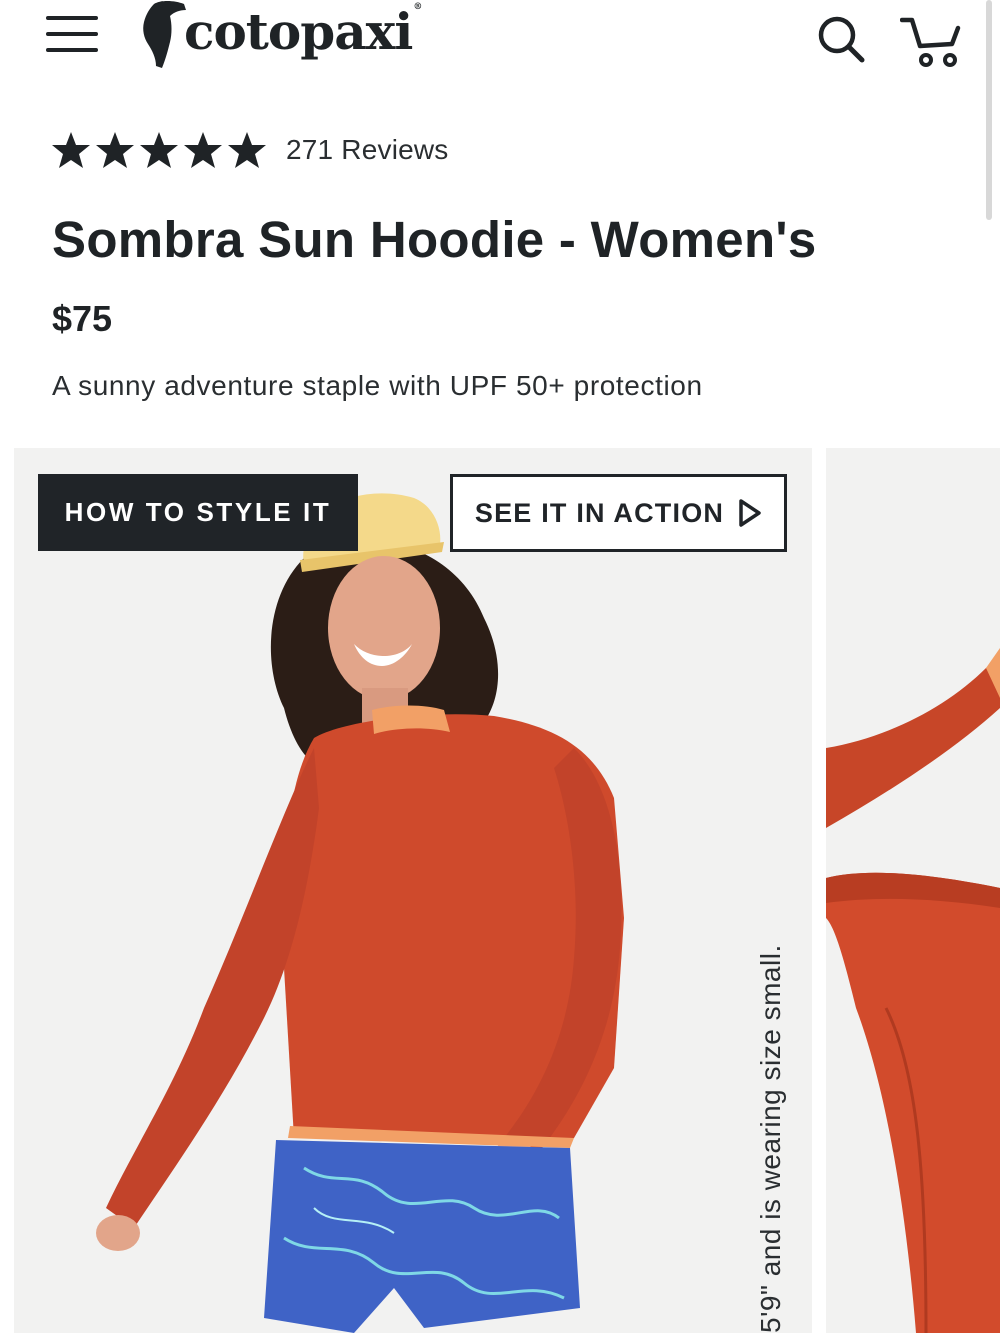 This screenshot has width=1000, height=1333. What do you see at coordinates (367, 150) in the screenshot?
I see `reviews-link: 271 Reviews` at bounding box center [367, 150].